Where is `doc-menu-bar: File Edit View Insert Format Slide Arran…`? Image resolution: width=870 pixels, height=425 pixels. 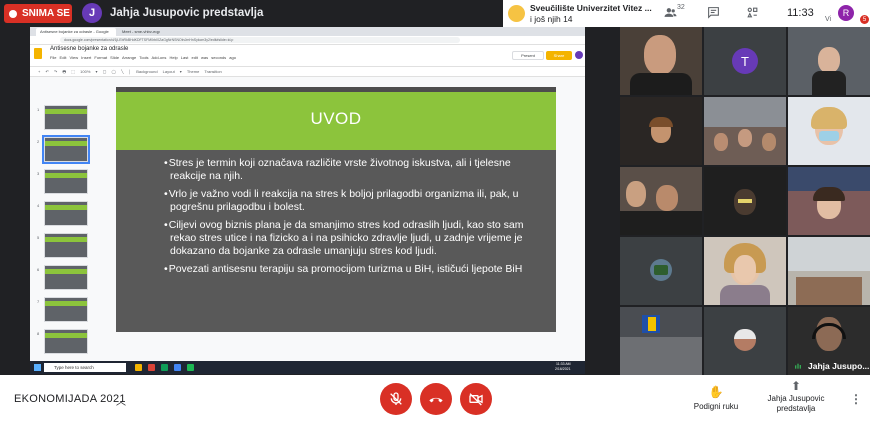
doc-menu-bar: File Edit View Insert Format Slide Arran… is located at coordinates (143, 57).